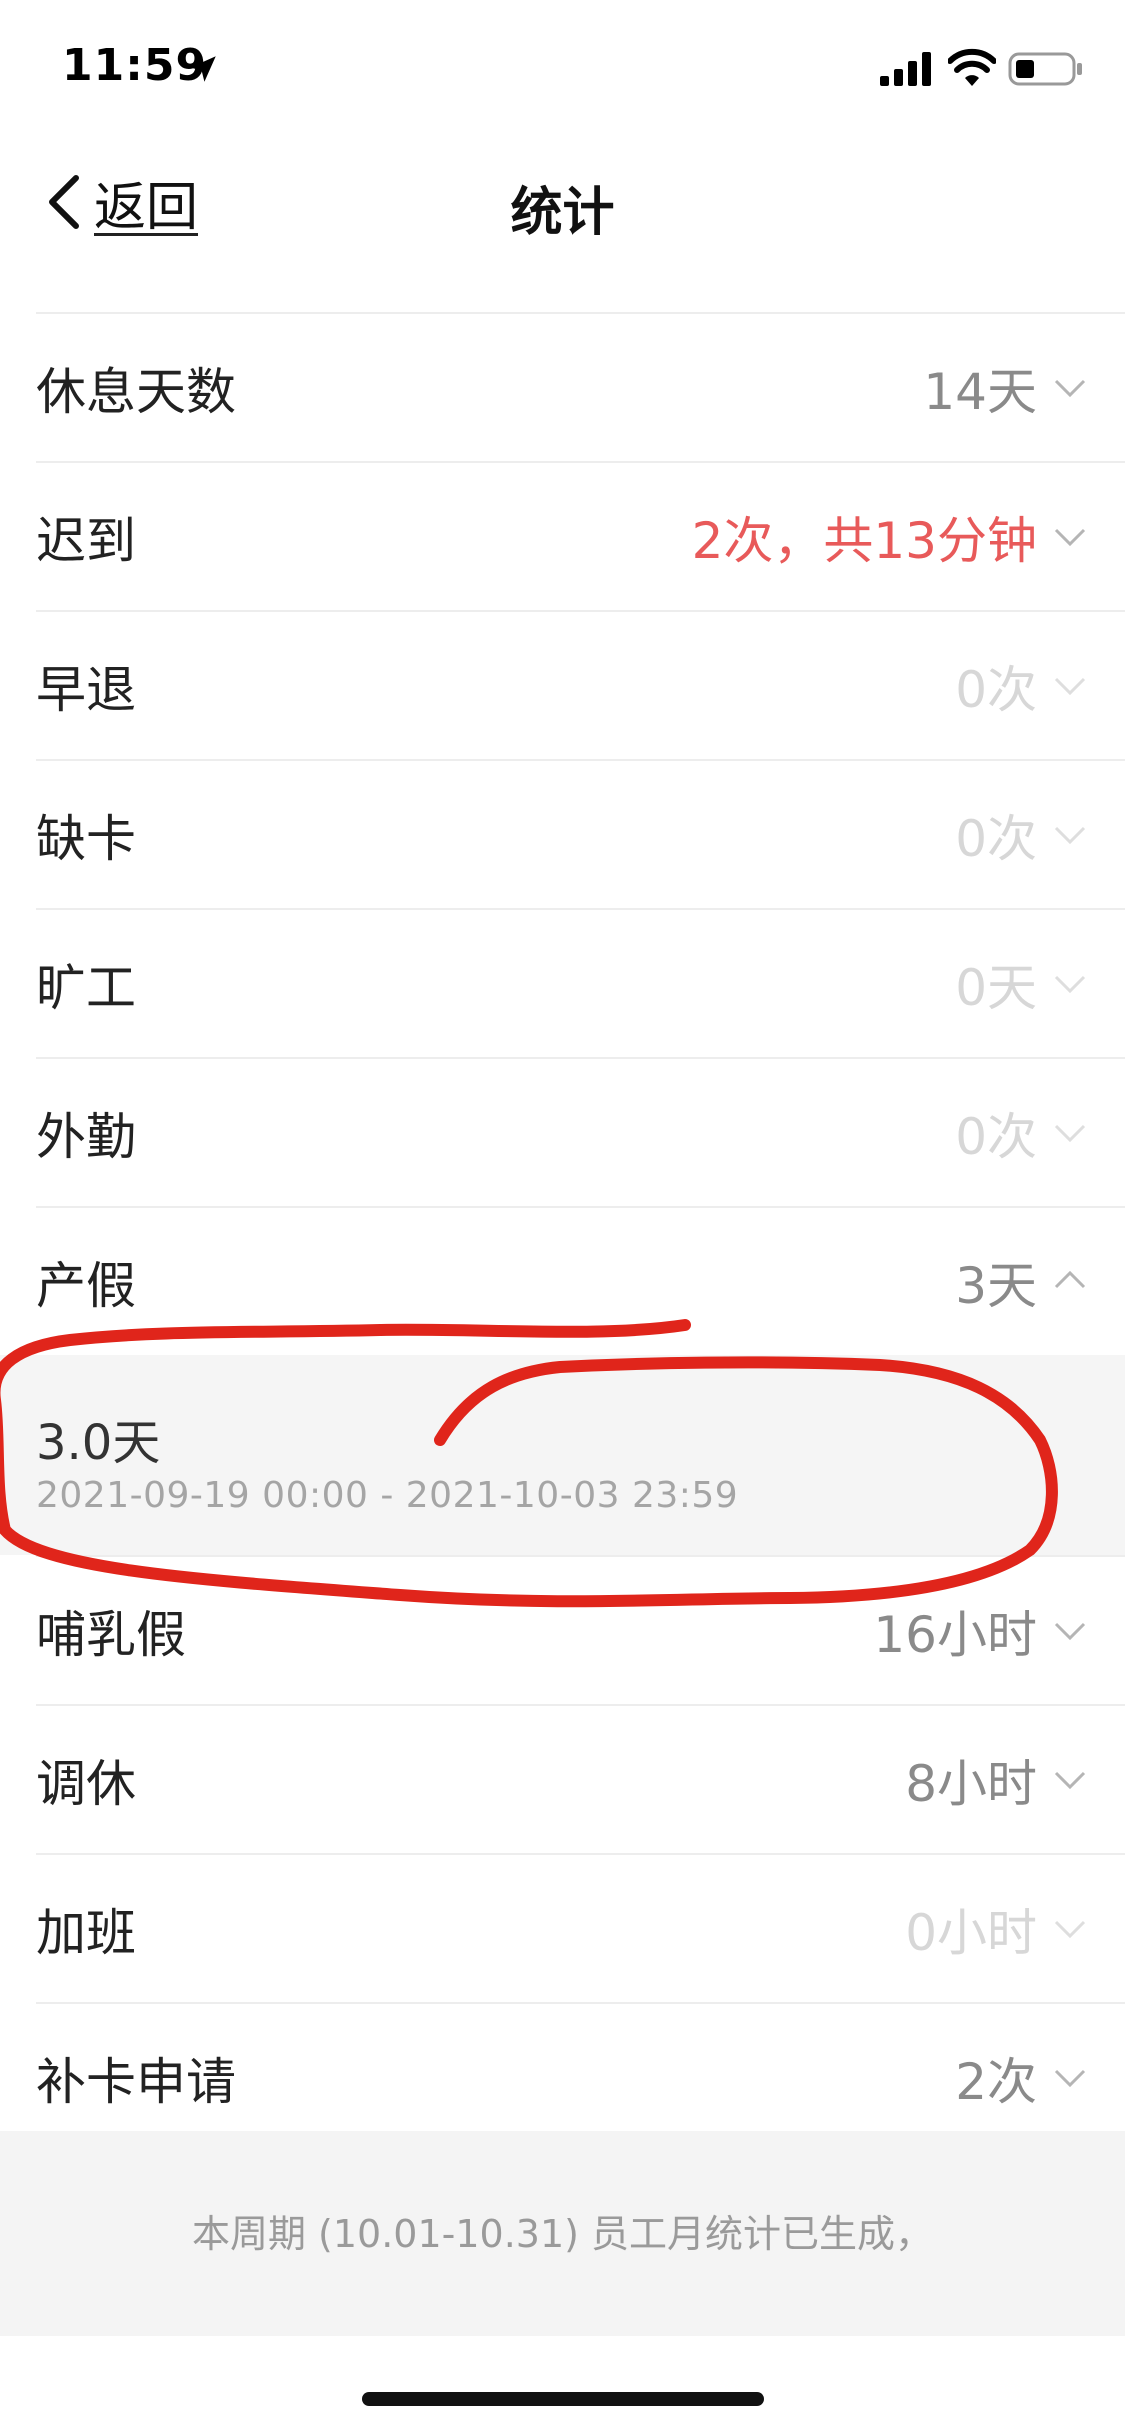 This screenshot has height=2436, width=1125. Describe the element at coordinates (580, 1280) in the screenshot. I see `row-maternity-leave: 产假 3天` at that location.